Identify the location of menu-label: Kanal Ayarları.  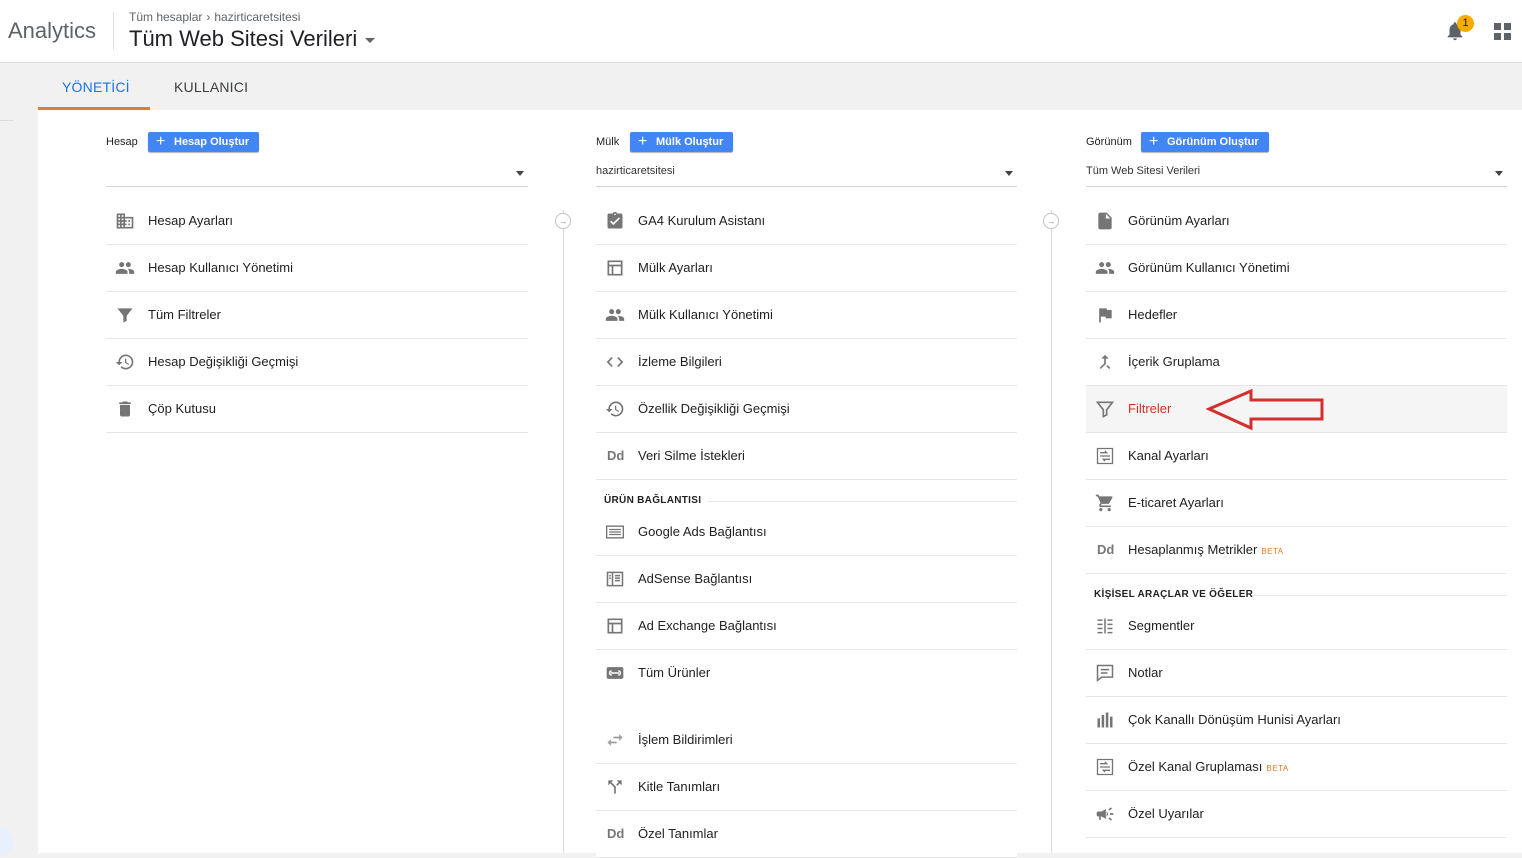
(1168, 455).